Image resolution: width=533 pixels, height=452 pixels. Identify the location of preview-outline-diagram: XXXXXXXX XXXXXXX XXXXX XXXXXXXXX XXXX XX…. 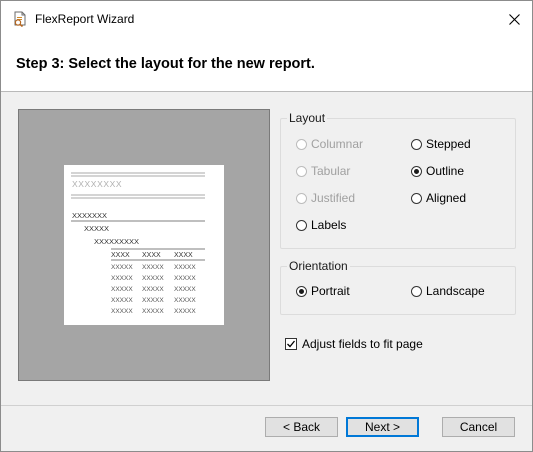
(138, 243).